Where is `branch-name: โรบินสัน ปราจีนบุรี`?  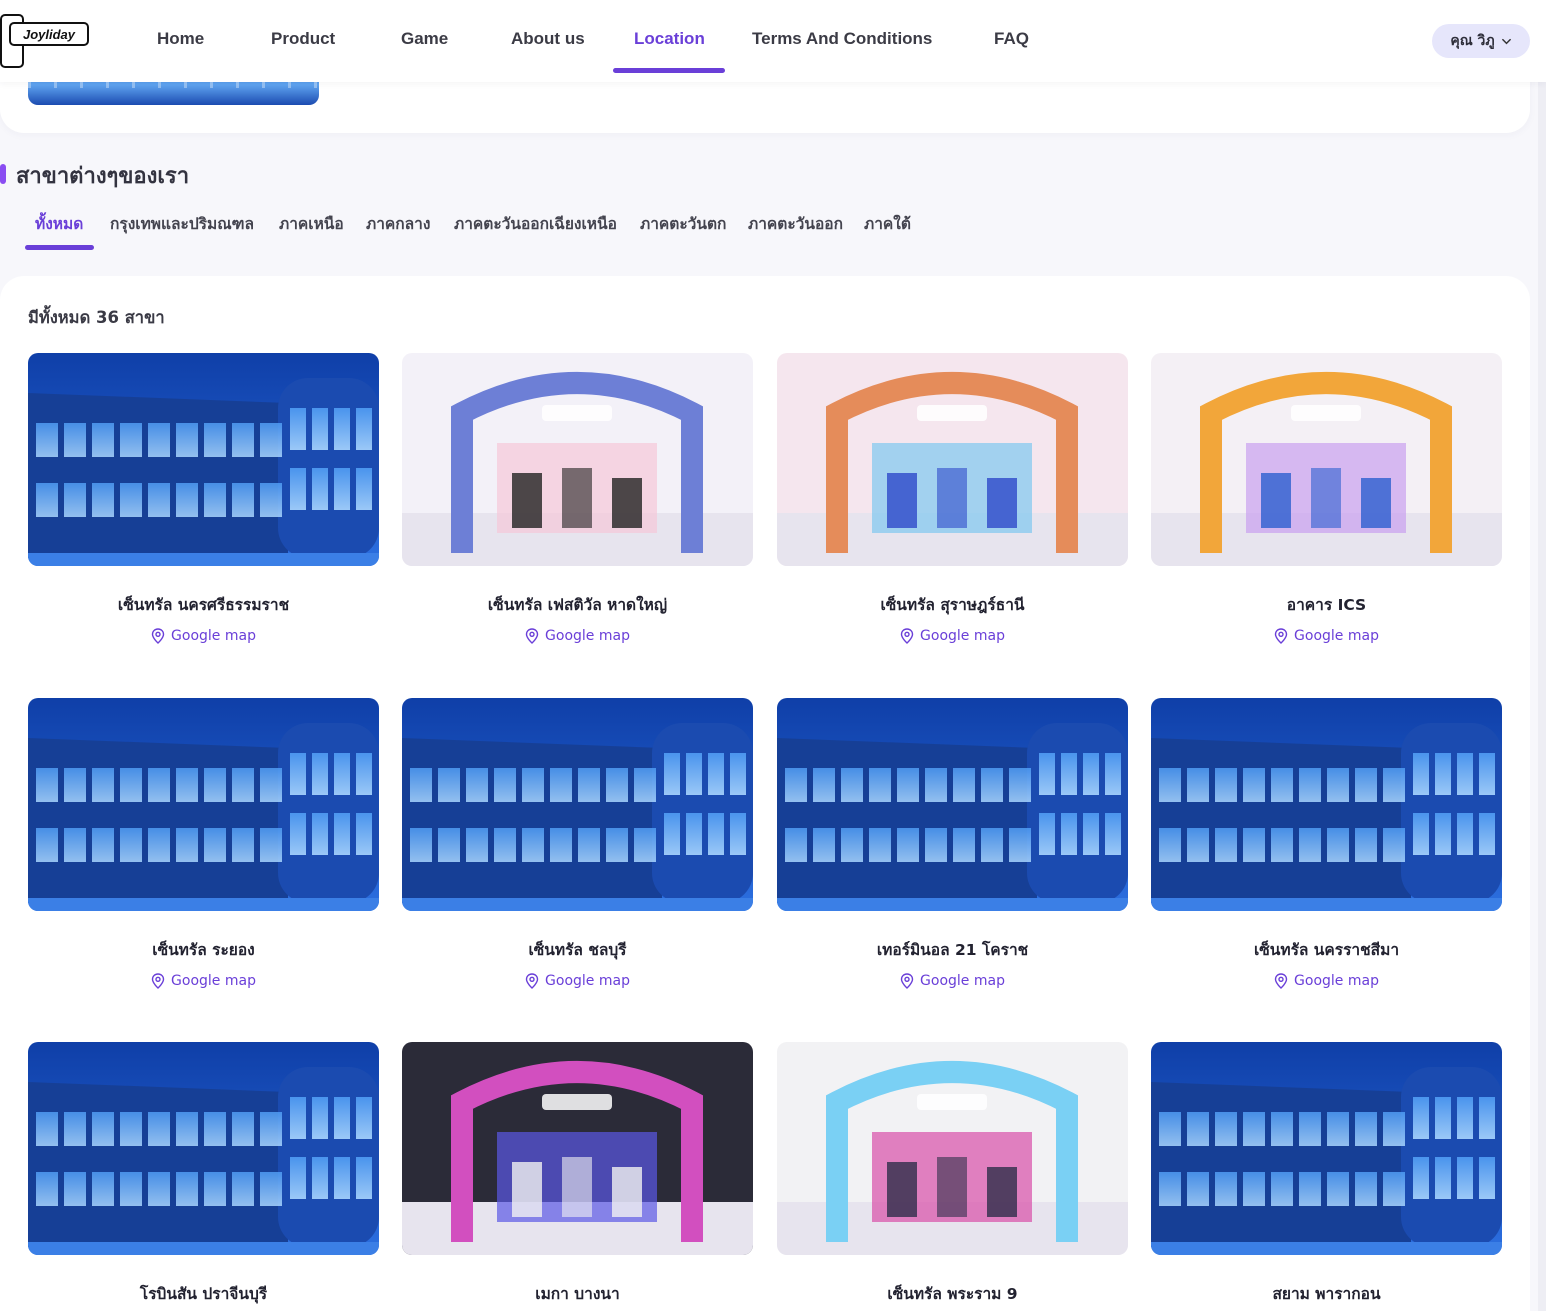 branch-name: โรบินสัน ปราจีนบุรี is located at coordinates (203, 1294).